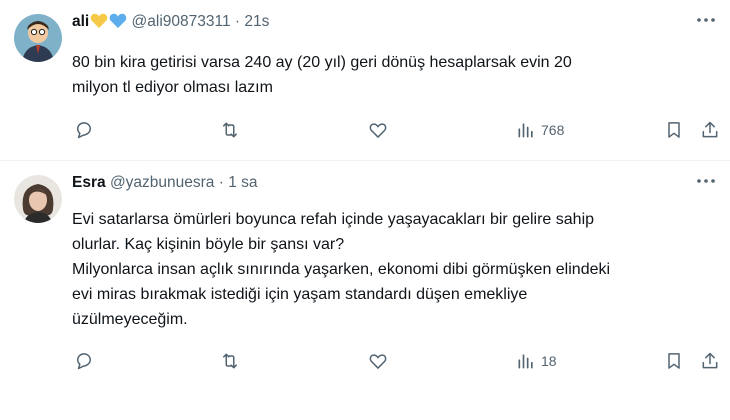 This screenshot has height=420, width=730. I want to click on views-button: 18, so click(536, 361).